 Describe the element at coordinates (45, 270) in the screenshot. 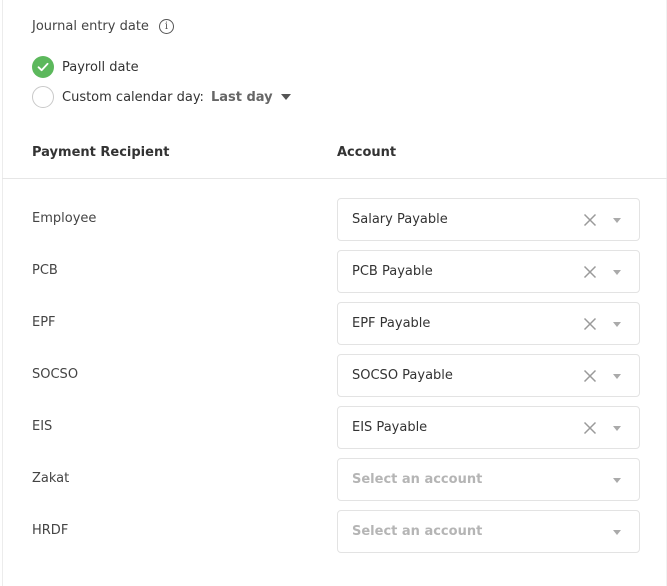

I see `recipient-label: PCB` at that location.